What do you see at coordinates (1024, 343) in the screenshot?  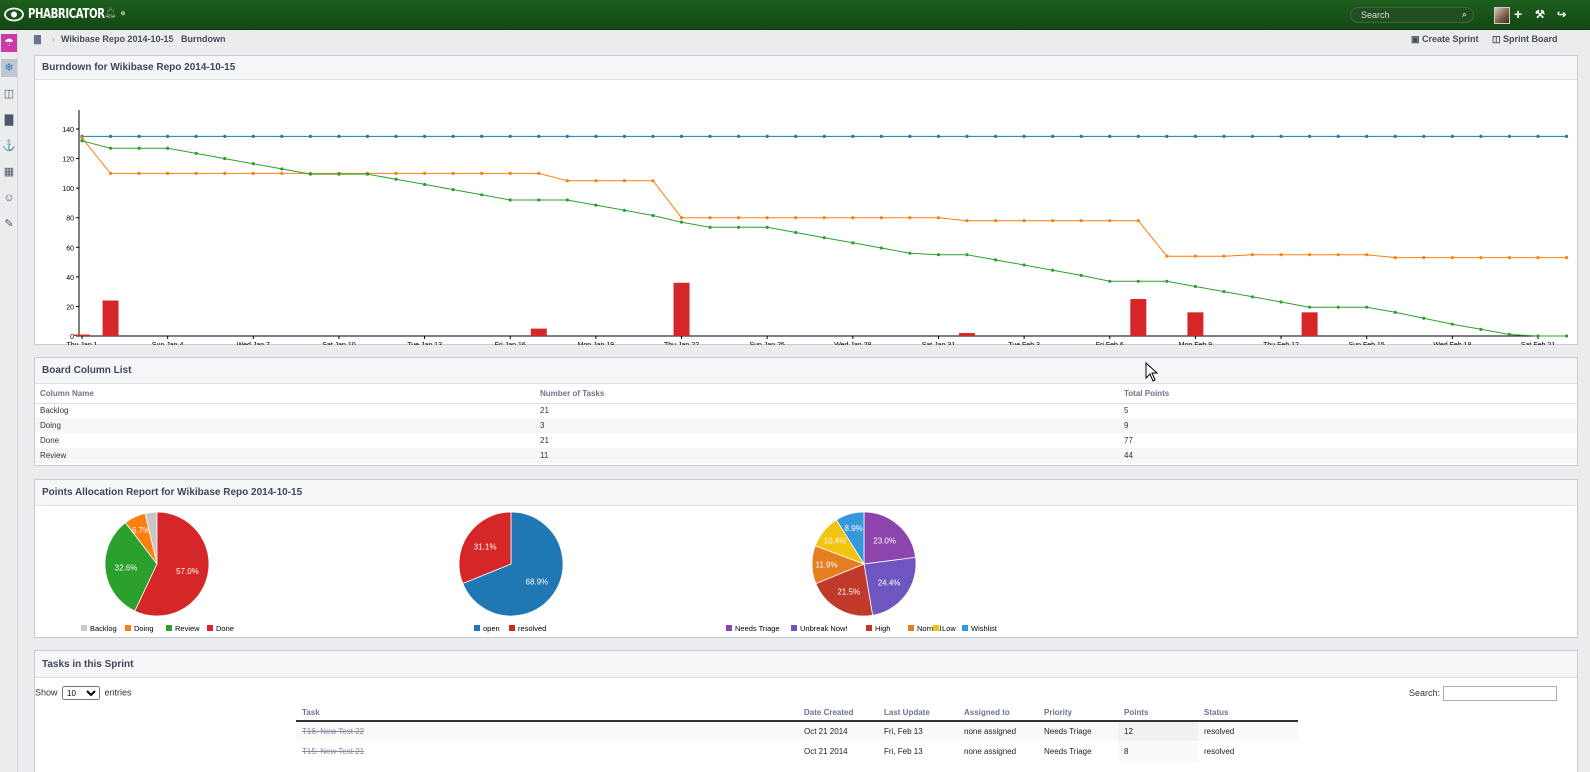 I see `x-tick-label: Tue Feb 3` at bounding box center [1024, 343].